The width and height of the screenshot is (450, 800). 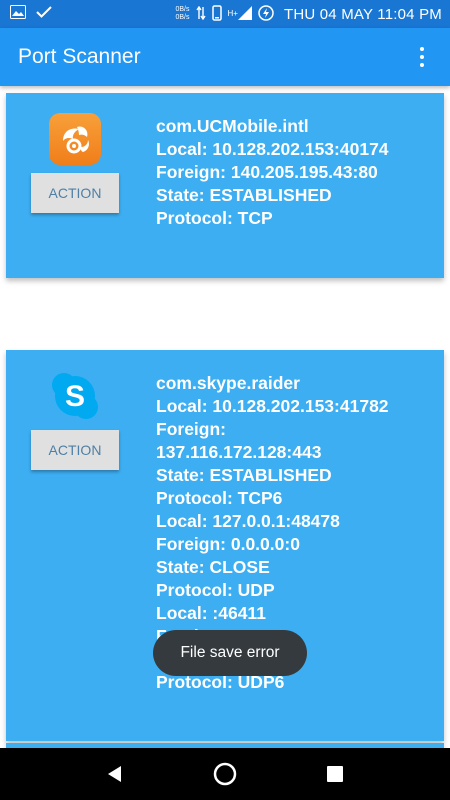 I want to click on app-title: Port Scanner, so click(x=79, y=56).